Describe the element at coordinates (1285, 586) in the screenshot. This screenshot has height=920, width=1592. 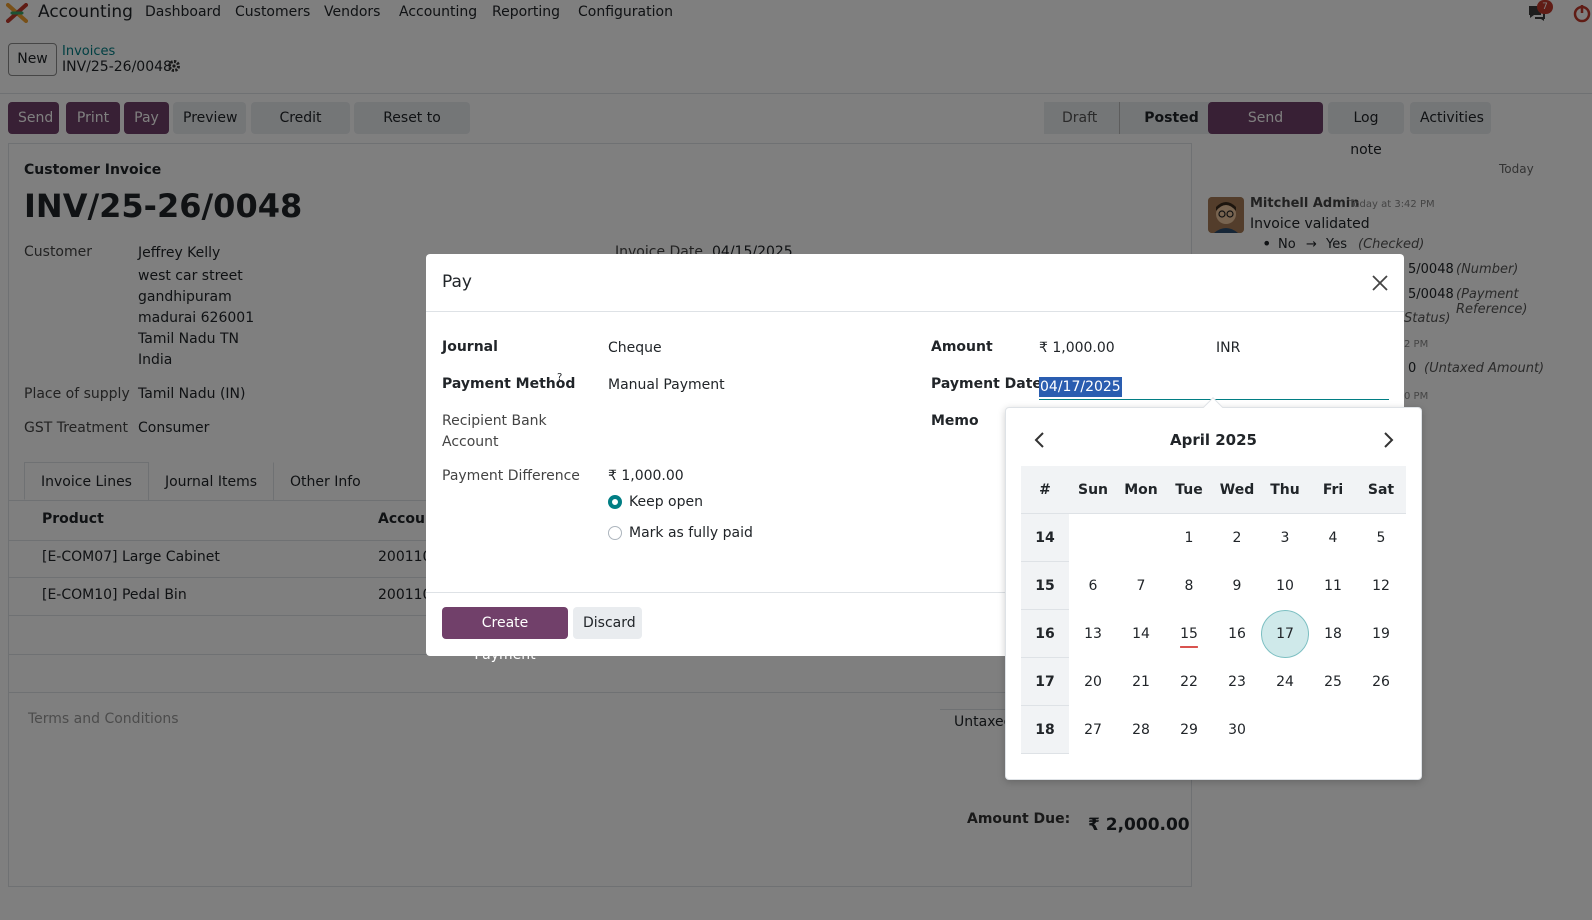
I see `calendar-day-10: 10` at that location.